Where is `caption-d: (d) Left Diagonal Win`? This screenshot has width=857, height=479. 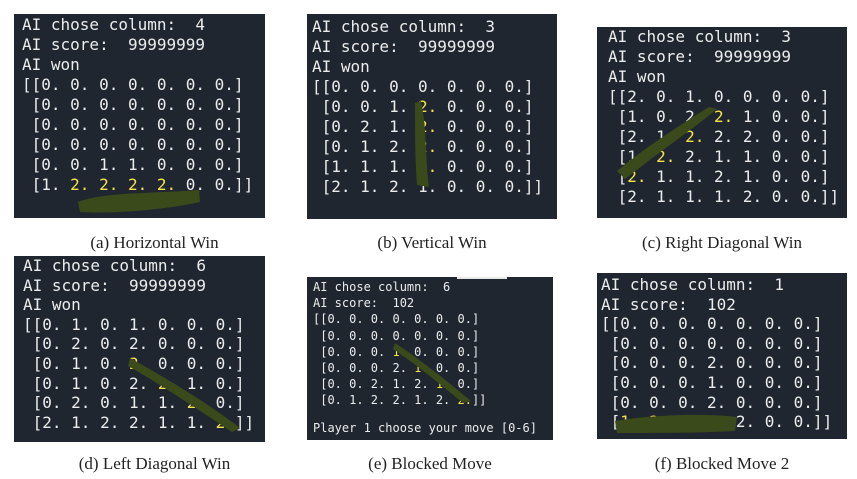
caption-d: (d) Left Diagonal Win is located at coordinates (154, 463).